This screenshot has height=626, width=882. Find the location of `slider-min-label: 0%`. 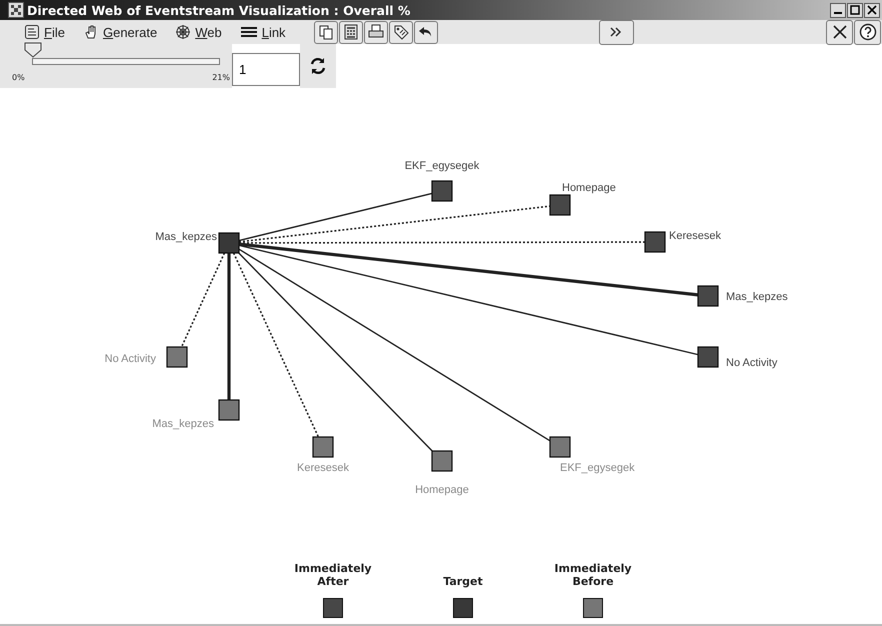

slider-min-label: 0% is located at coordinates (18, 77).